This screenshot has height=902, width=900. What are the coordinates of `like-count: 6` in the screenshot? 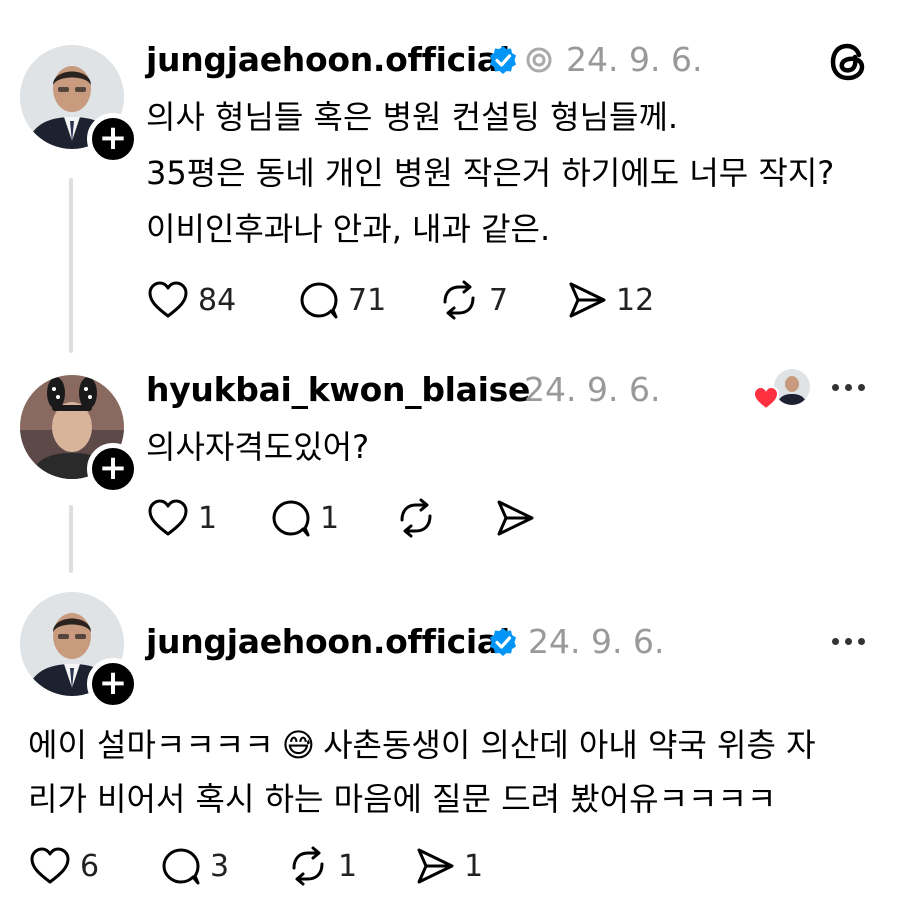 It's located at (90, 866).